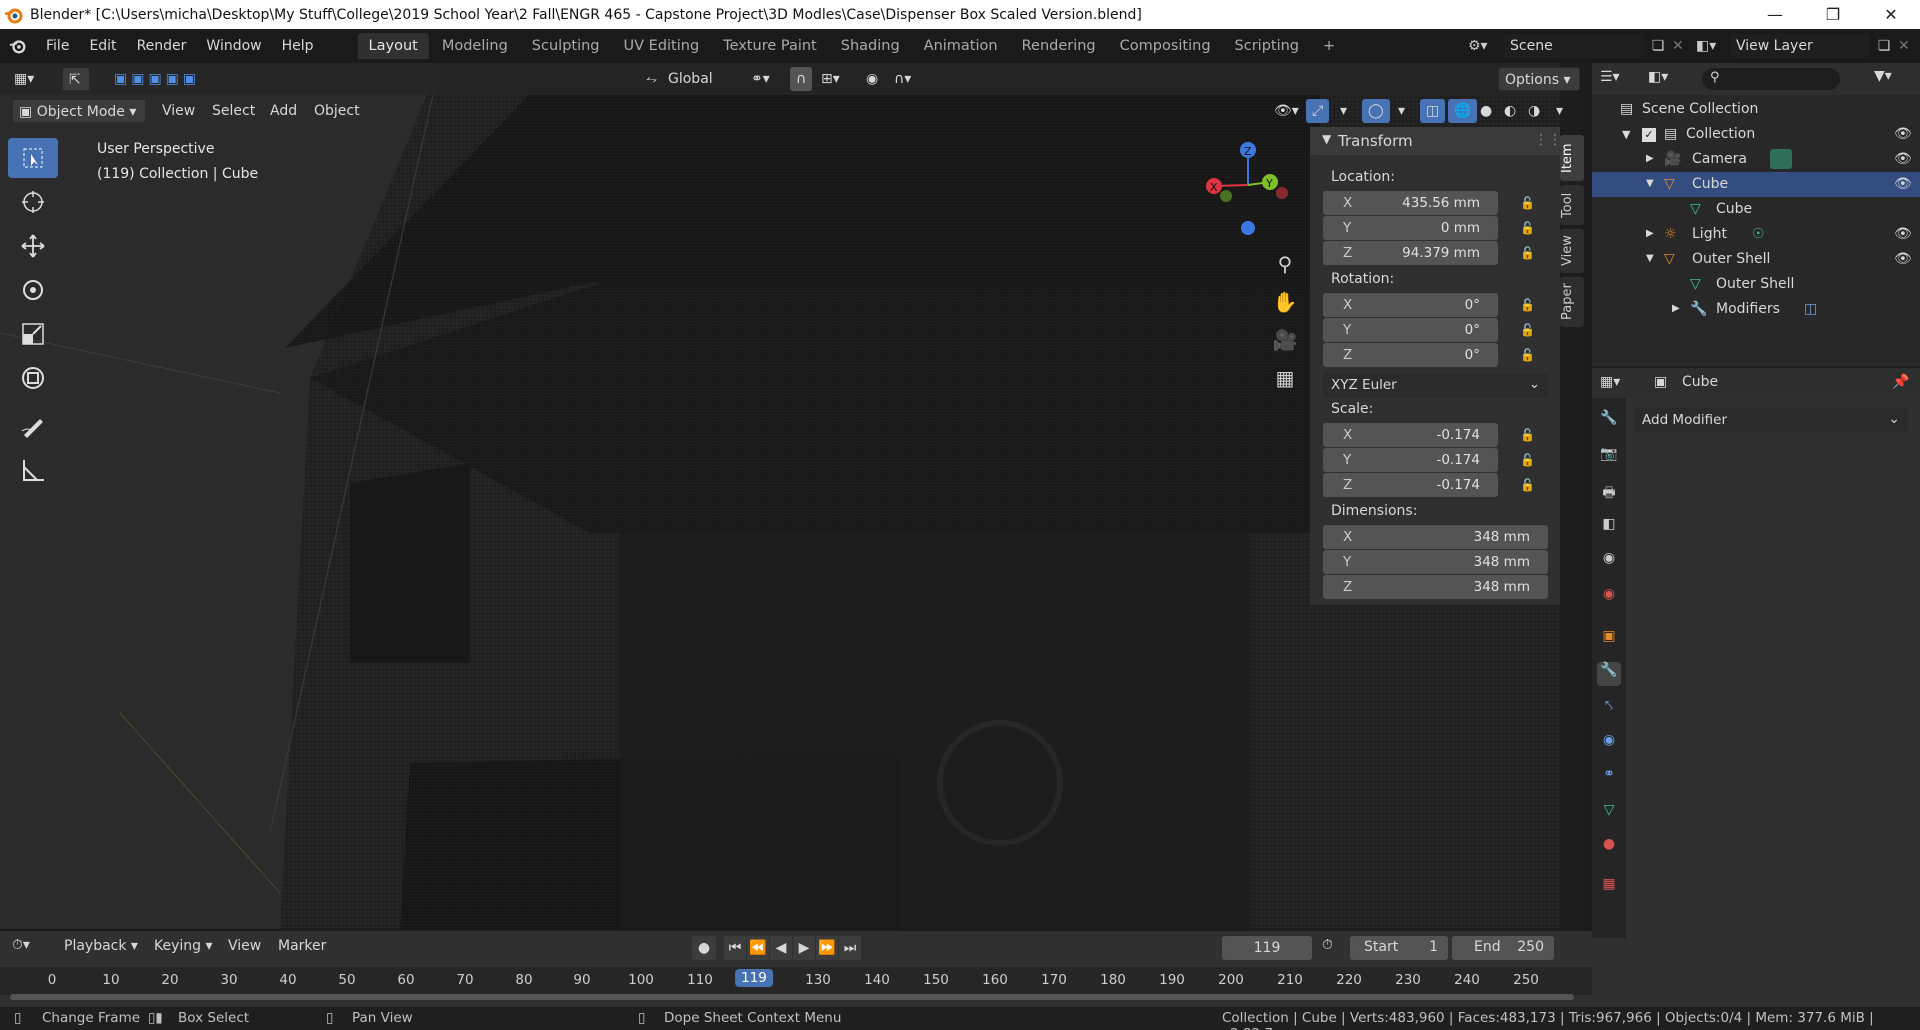 This screenshot has width=1920, height=1030. What do you see at coordinates (1410, 355) in the screenshot?
I see `rotation-z-field: Z 0°` at bounding box center [1410, 355].